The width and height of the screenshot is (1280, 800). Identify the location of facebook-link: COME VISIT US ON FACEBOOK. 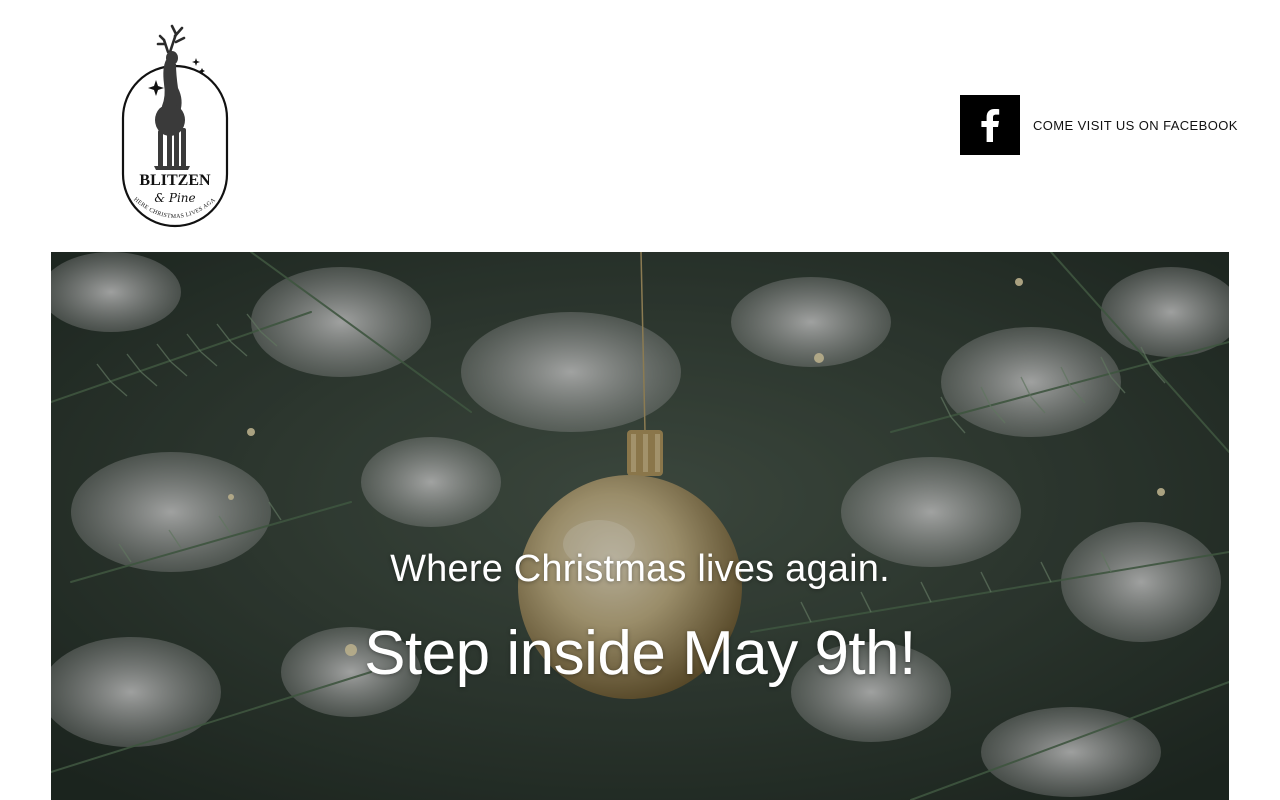
(1099, 125).